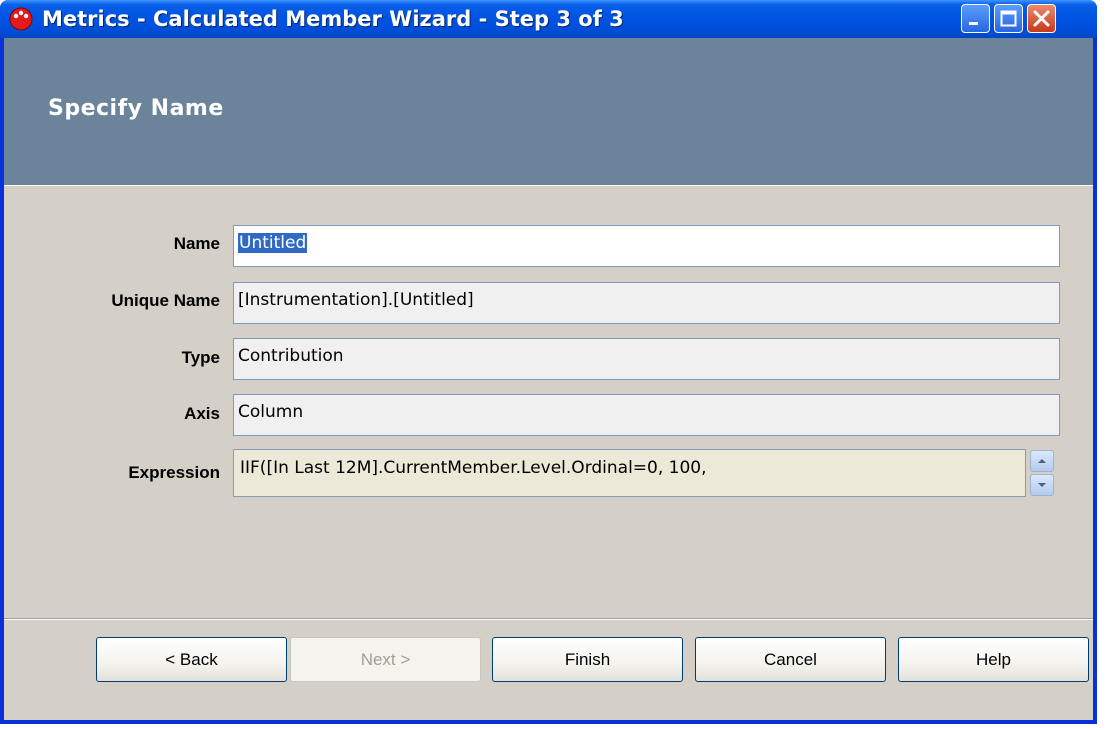 The image size is (1105, 730). Describe the element at coordinates (165, 300) in the screenshot. I see `unique-name-label: Unique Name` at that location.